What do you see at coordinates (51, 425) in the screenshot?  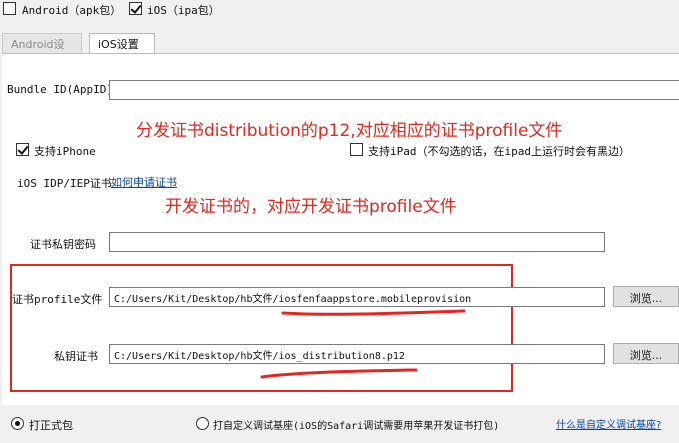 I see `formal-package-label: 打正式包` at bounding box center [51, 425].